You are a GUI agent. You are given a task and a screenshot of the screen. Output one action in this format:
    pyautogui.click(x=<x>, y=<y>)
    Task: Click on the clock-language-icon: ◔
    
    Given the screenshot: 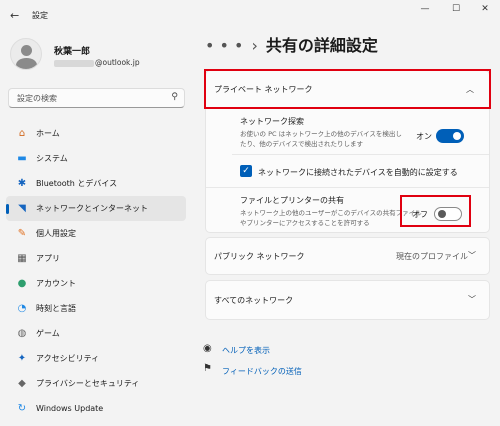 What is the action you would take?
    pyautogui.click(x=22, y=308)
    